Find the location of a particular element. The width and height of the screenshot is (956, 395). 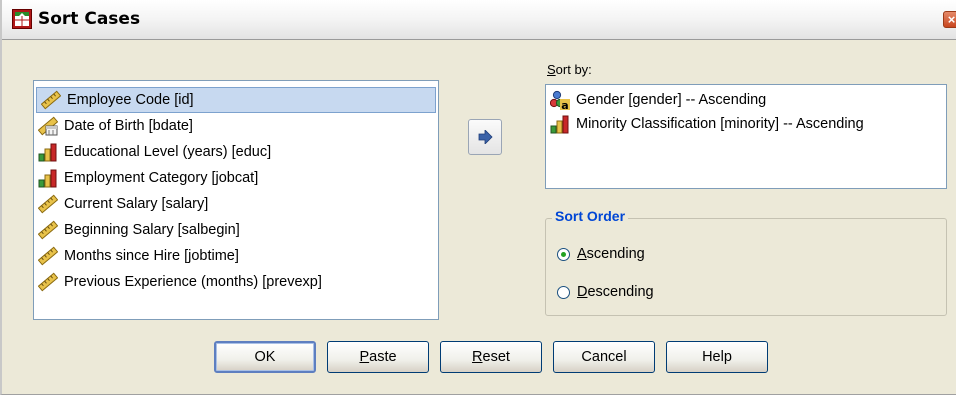

sort-order-title: Sort Order is located at coordinates (590, 216).